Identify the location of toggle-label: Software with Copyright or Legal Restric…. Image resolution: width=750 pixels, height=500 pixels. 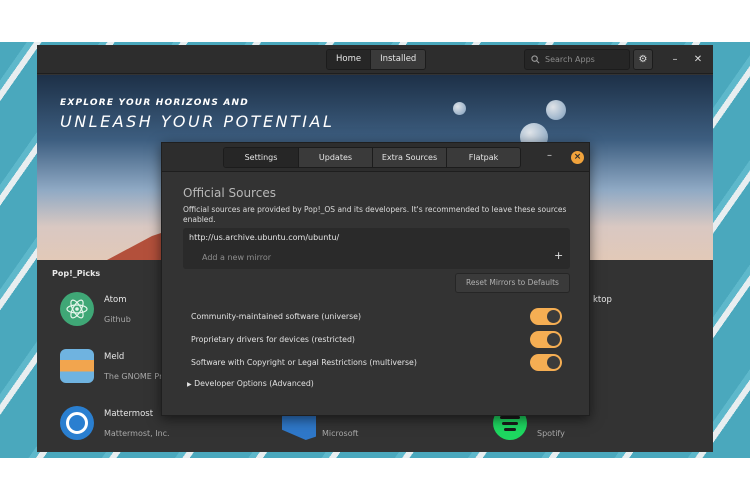
(304, 362).